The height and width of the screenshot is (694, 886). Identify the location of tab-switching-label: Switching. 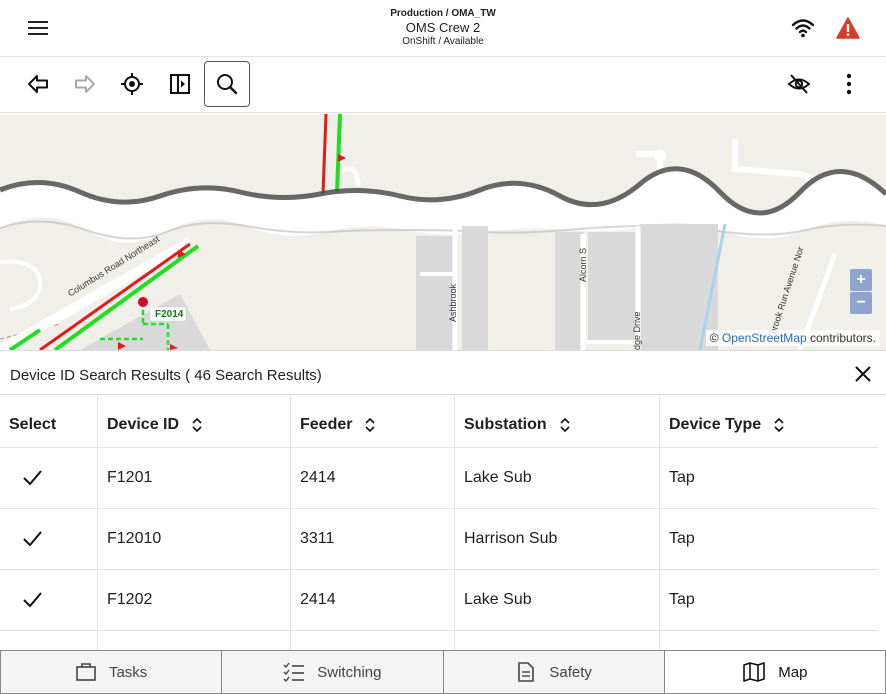
(349, 672).